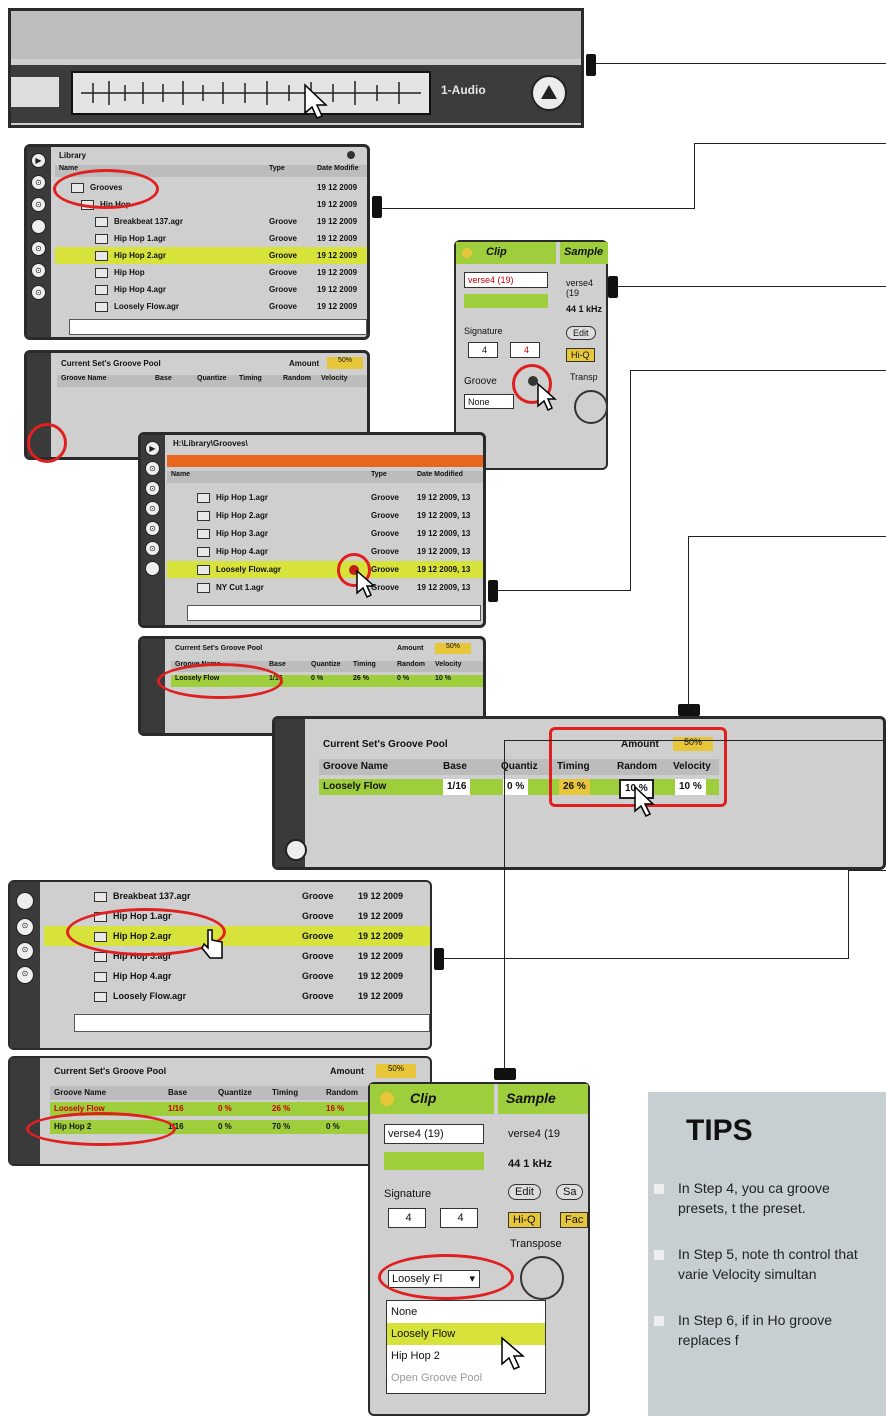  Describe the element at coordinates (584, 252) in the screenshot. I see `sample-title: Sample` at that location.